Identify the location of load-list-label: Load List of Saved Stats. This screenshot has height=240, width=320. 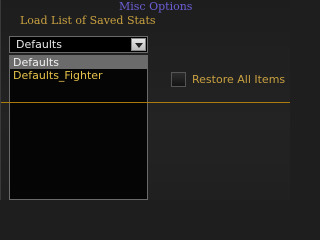
(88, 20).